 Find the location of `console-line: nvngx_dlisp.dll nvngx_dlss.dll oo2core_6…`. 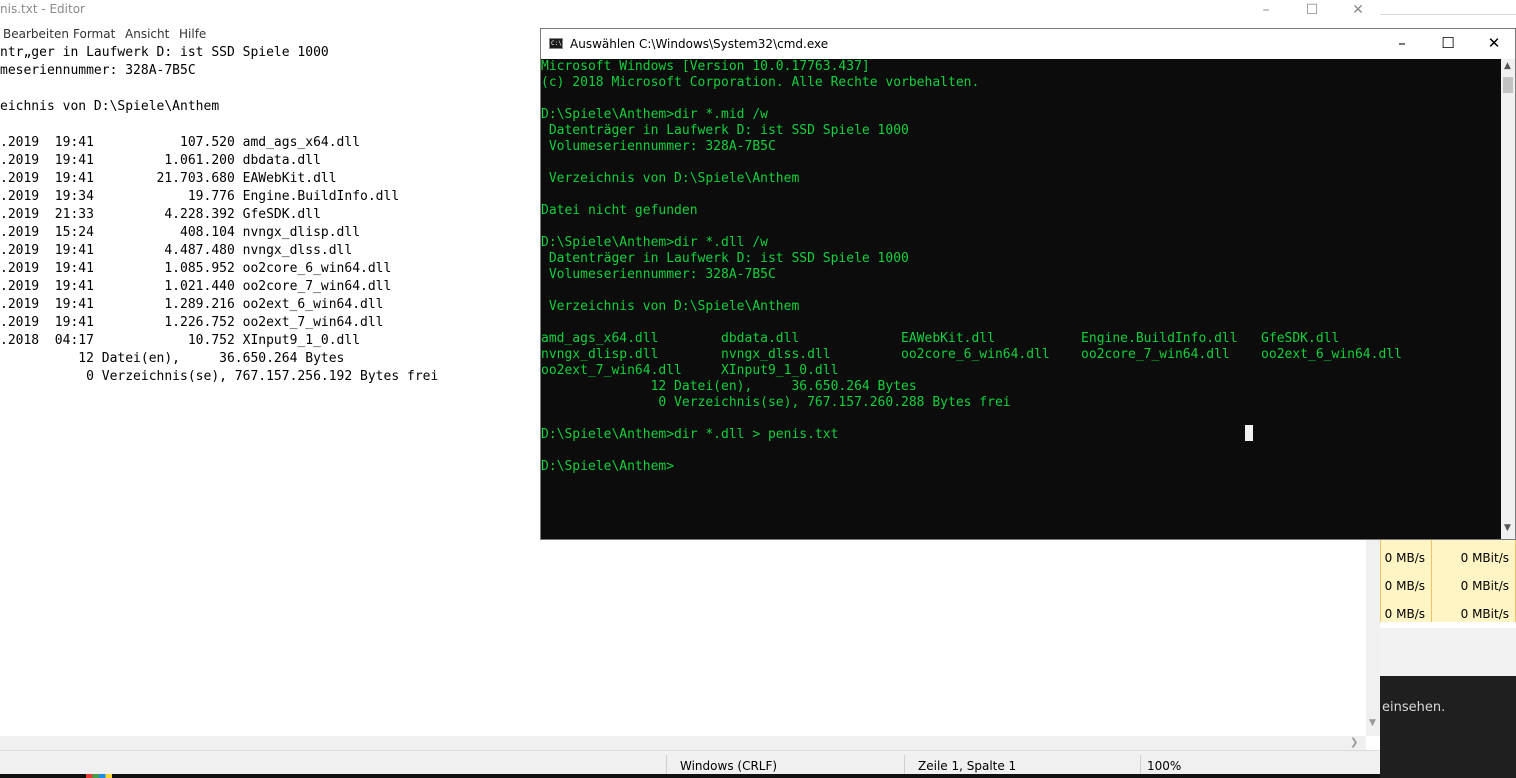

console-line: nvngx_dlisp.dll nvngx_dlss.dll oo2core_6… is located at coordinates (971, 354).